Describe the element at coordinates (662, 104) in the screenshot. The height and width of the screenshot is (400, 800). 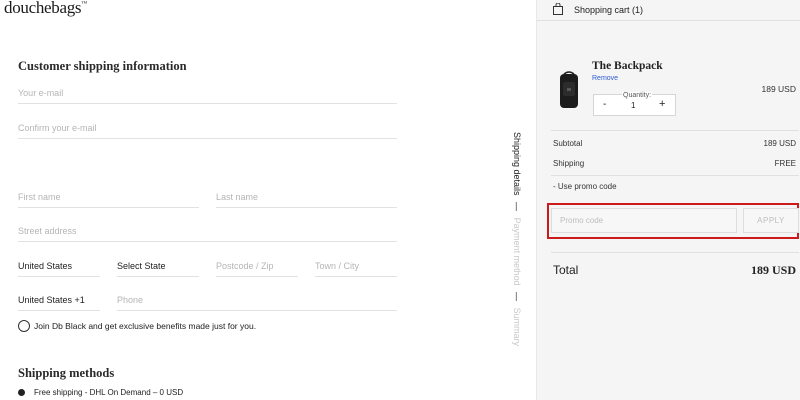
I see `quantity-increase-button: +` at that location.